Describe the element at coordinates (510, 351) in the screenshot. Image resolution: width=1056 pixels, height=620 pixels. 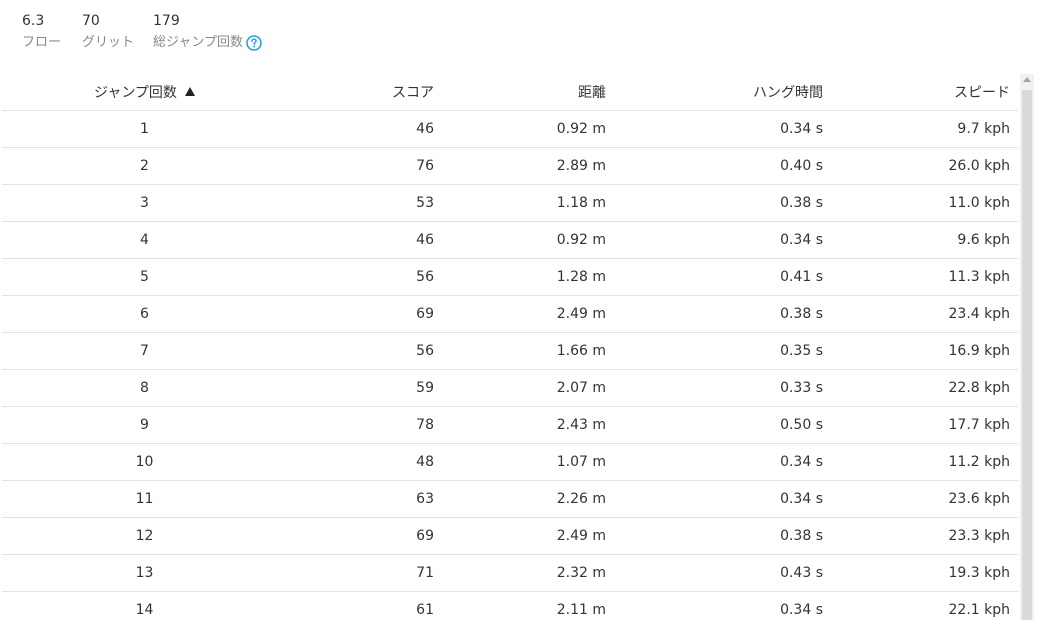
I see `table-row: 7 56 1.66 m 0.35 s 16.9 kph` at that location.